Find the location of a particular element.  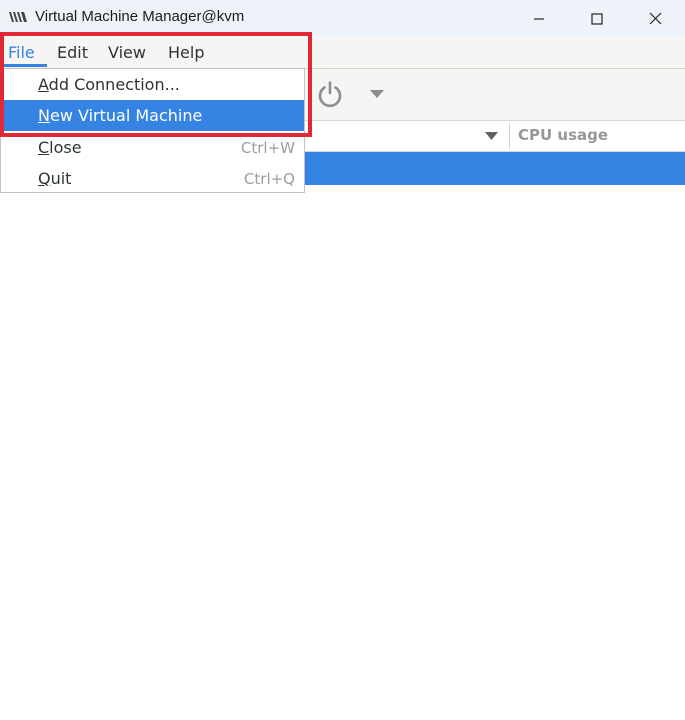

minimize-button is located at coordinates (539, 18).